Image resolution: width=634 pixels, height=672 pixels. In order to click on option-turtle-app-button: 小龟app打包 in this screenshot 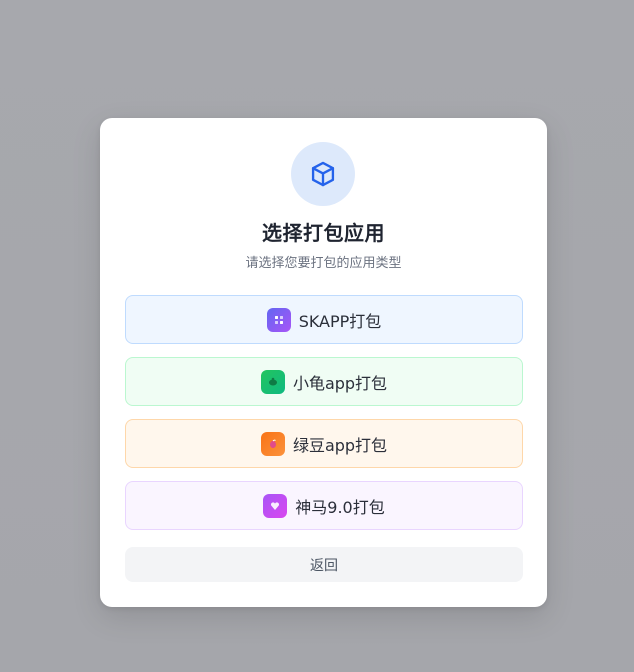, I will do `click(324, 381)`.